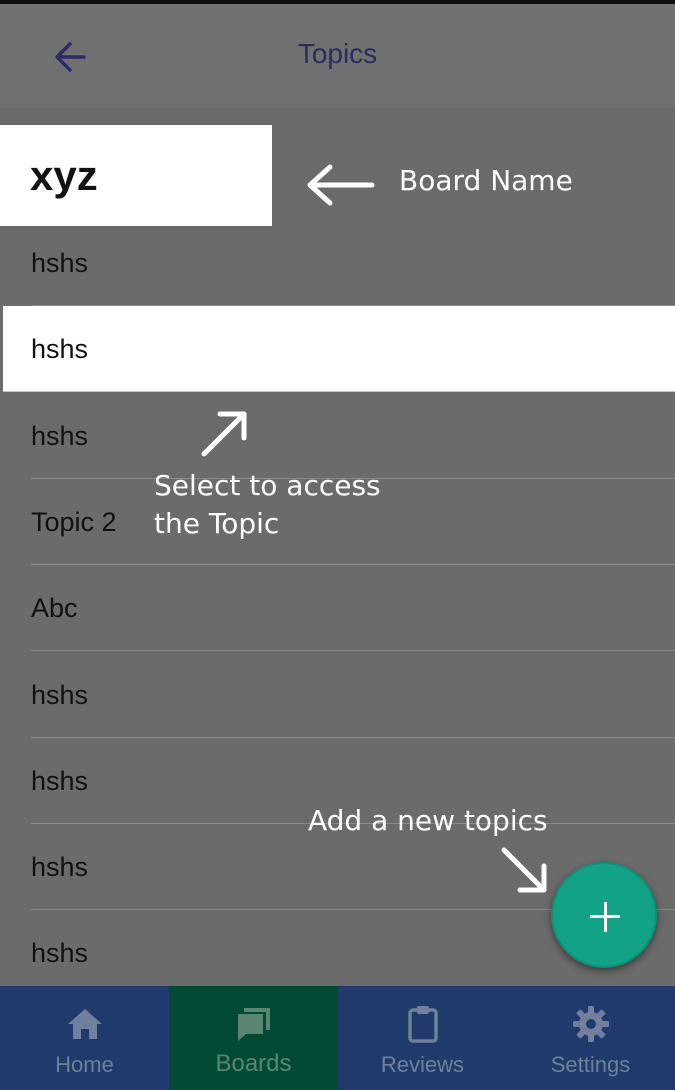 The width and height of the screenshot is (675, 1090). Describe the element at coordinates (422, 1024) in the screenshot. I see `clipboard-icon` at that location.